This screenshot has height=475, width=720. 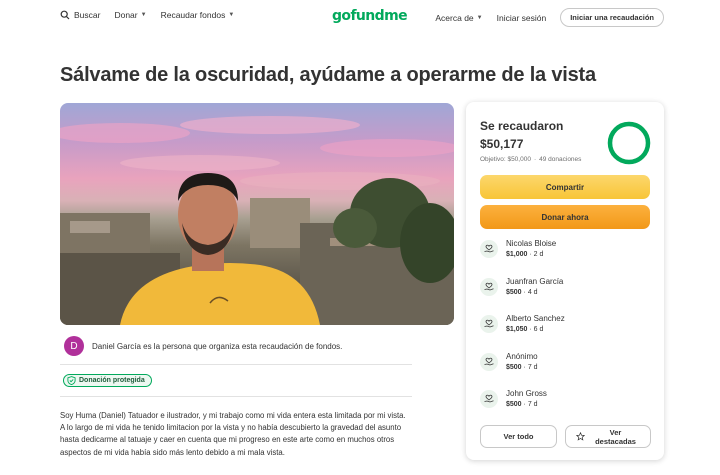 What do you see at coordinates (154, 15) in the screenshot?
I see `nav-left: Buscar Donar ▼ Recaudar fondos ▼` at bounding box center [154, 15].